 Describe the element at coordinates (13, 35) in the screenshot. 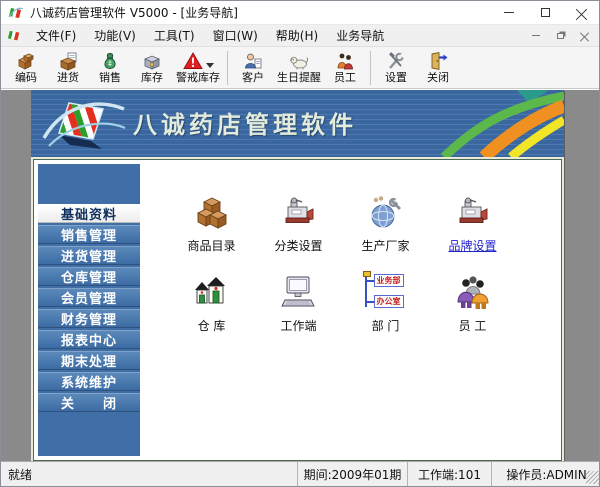

I see `mdi-child-icon` at that location.